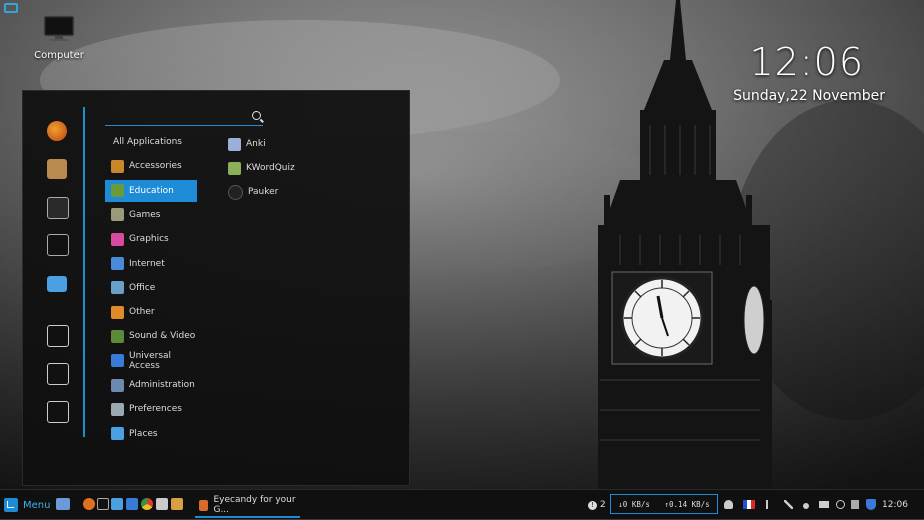 This screenshot has height=520, width=924. What do you see at coordinates (58, 374) in the screenshot?
I see `logout-icon` at bounding box center [58, 374].